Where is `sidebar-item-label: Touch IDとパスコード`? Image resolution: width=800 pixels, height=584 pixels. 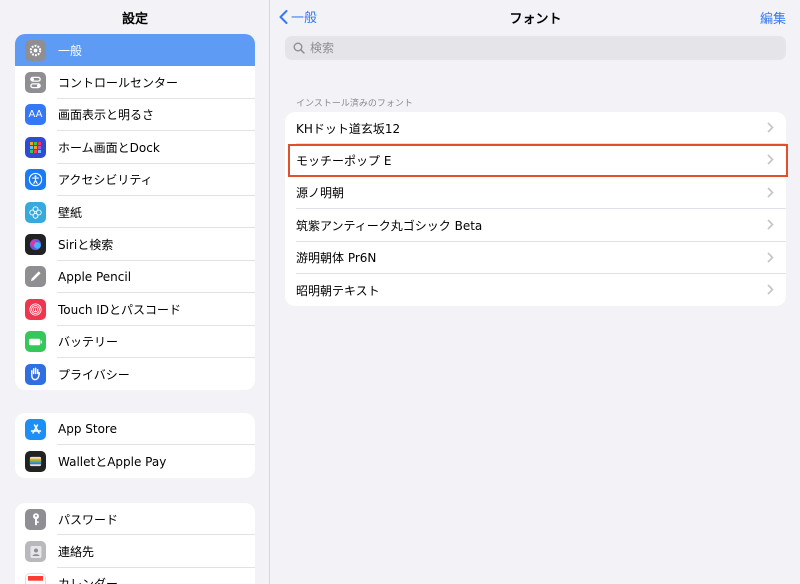
sidebar-item-label: Touch IDとパスコード is located at coordinates (120, 309).